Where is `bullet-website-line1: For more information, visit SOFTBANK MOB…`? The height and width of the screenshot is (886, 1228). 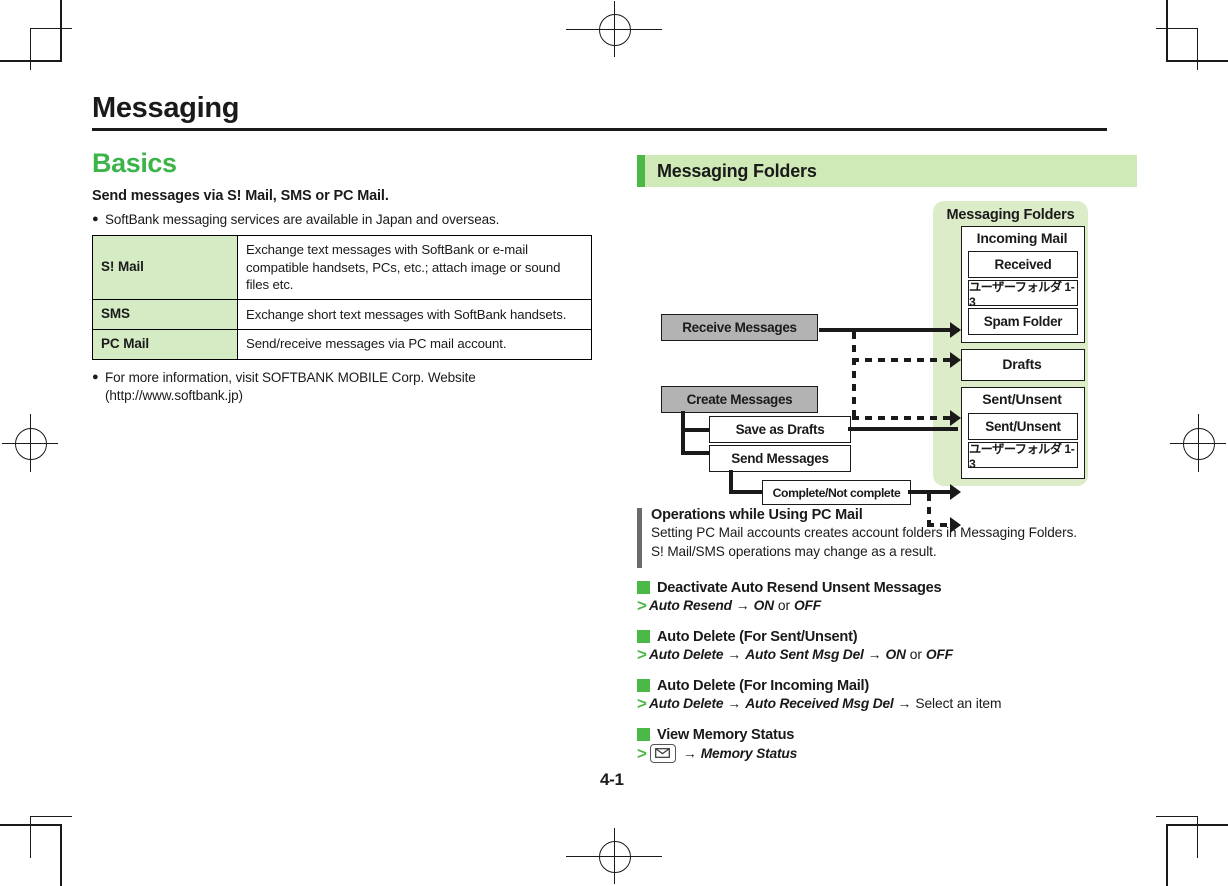 bullet-website-line1: For more information, visit SOFTBANK MOB… is located at coordinates (290, 378).